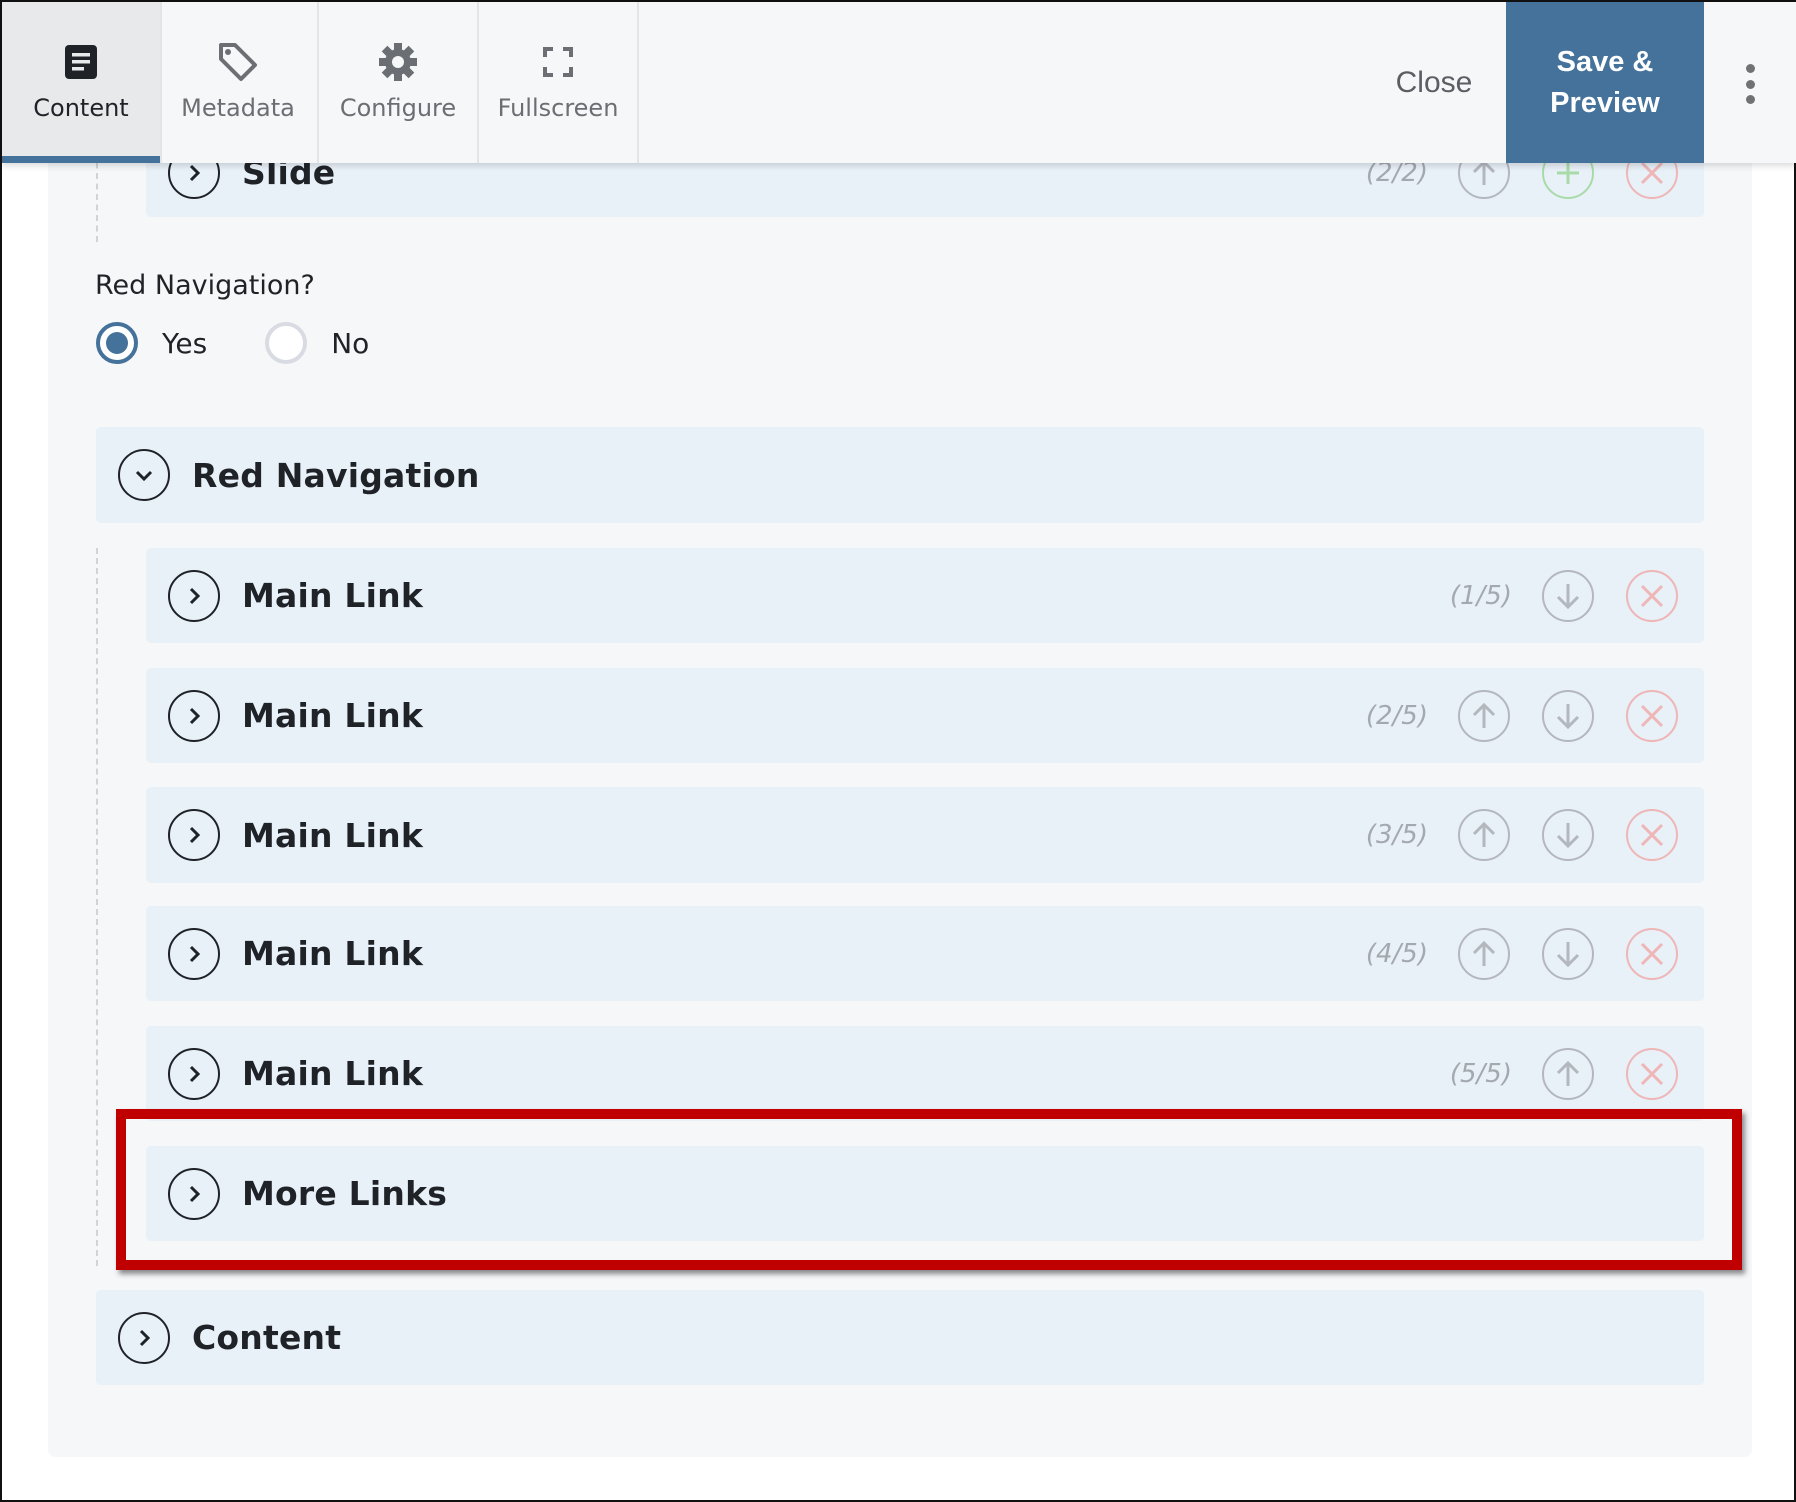  What do you see at coordinates (925, 715) in the screenshot?
I see `main-link-row: Main Link (2/5)` at bounding box center [925, 715].